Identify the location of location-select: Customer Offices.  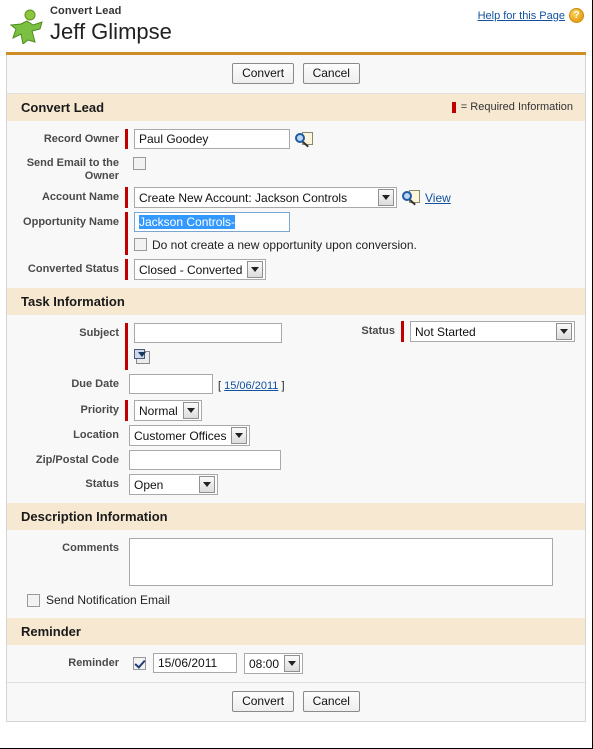
(190, 435).